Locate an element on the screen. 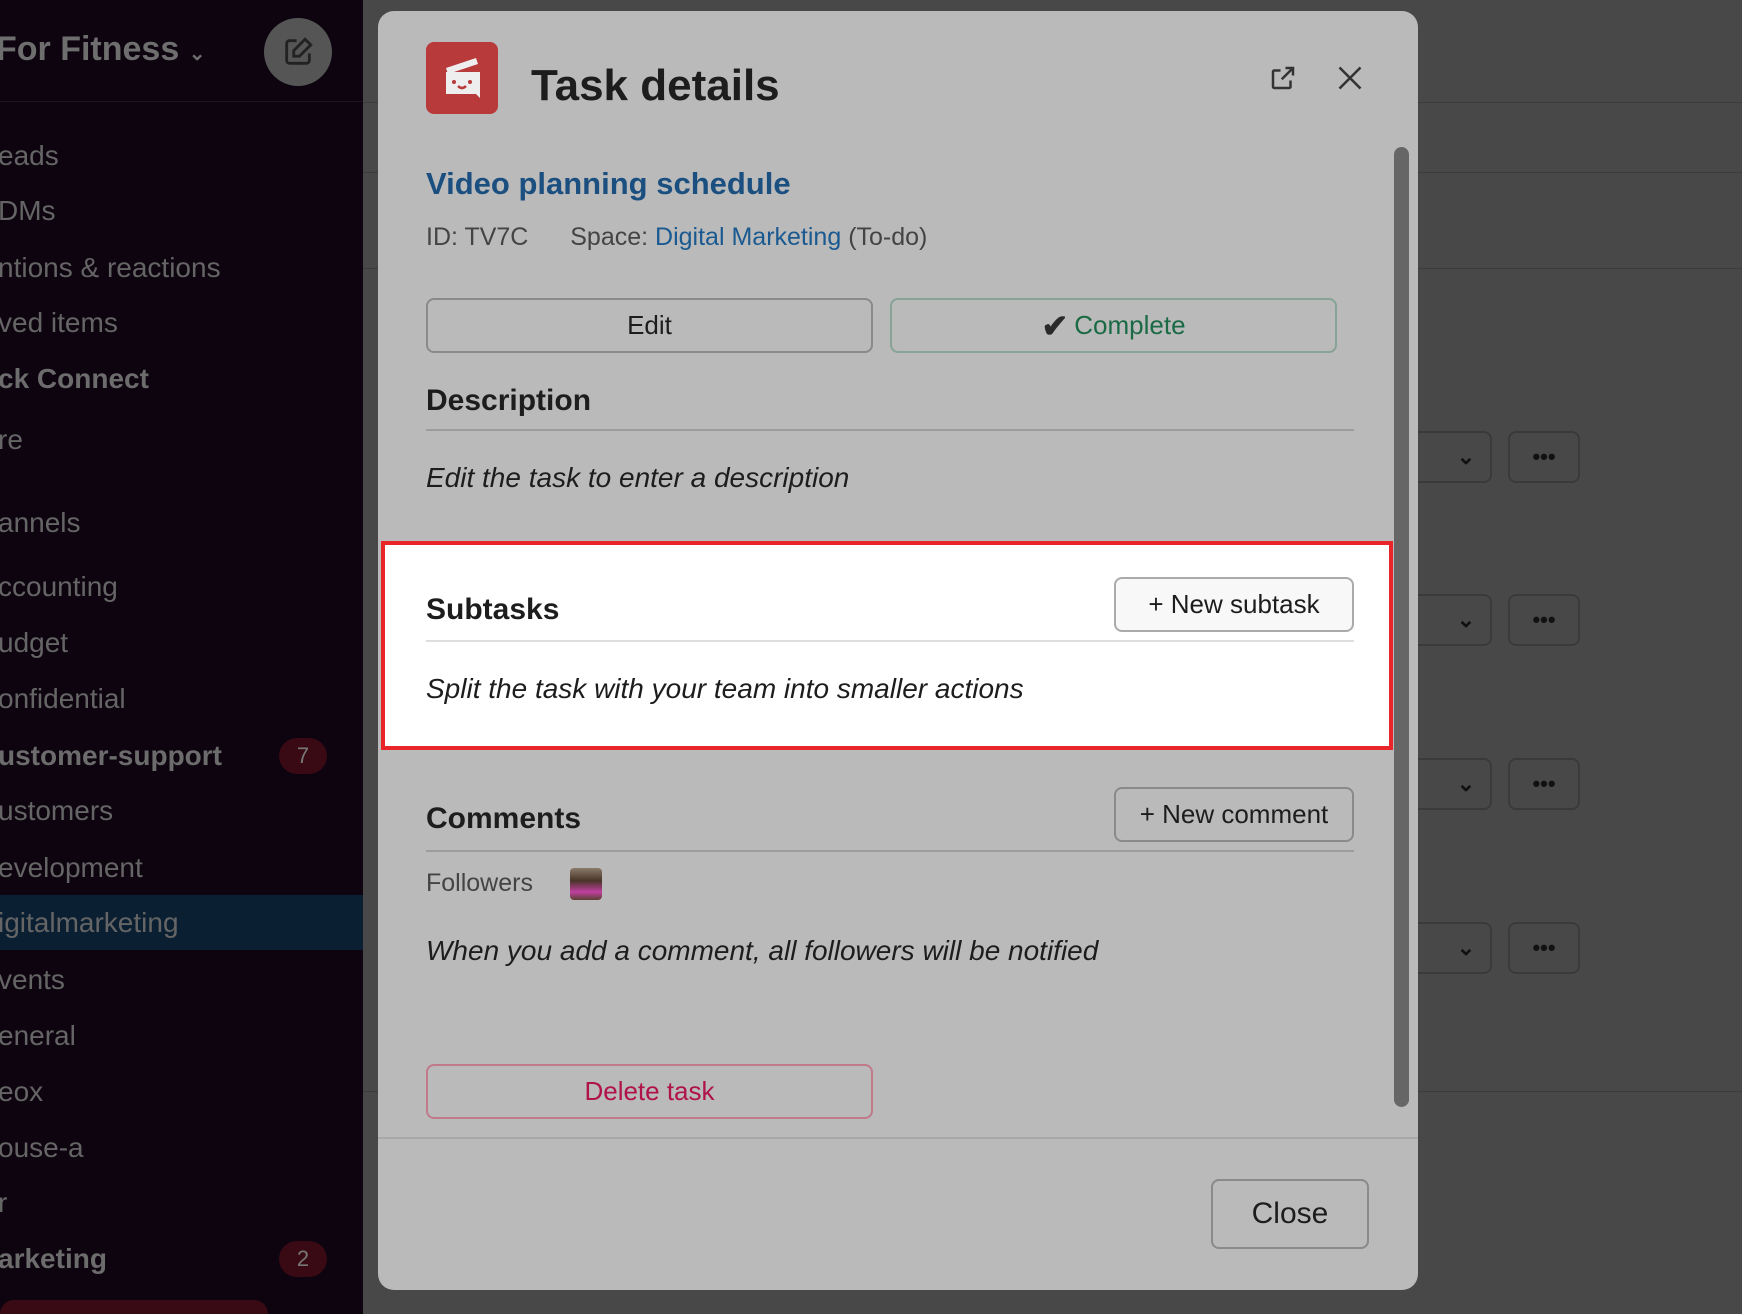  sidebar-item: igitalmarketing is located at coordinates (89, 923).